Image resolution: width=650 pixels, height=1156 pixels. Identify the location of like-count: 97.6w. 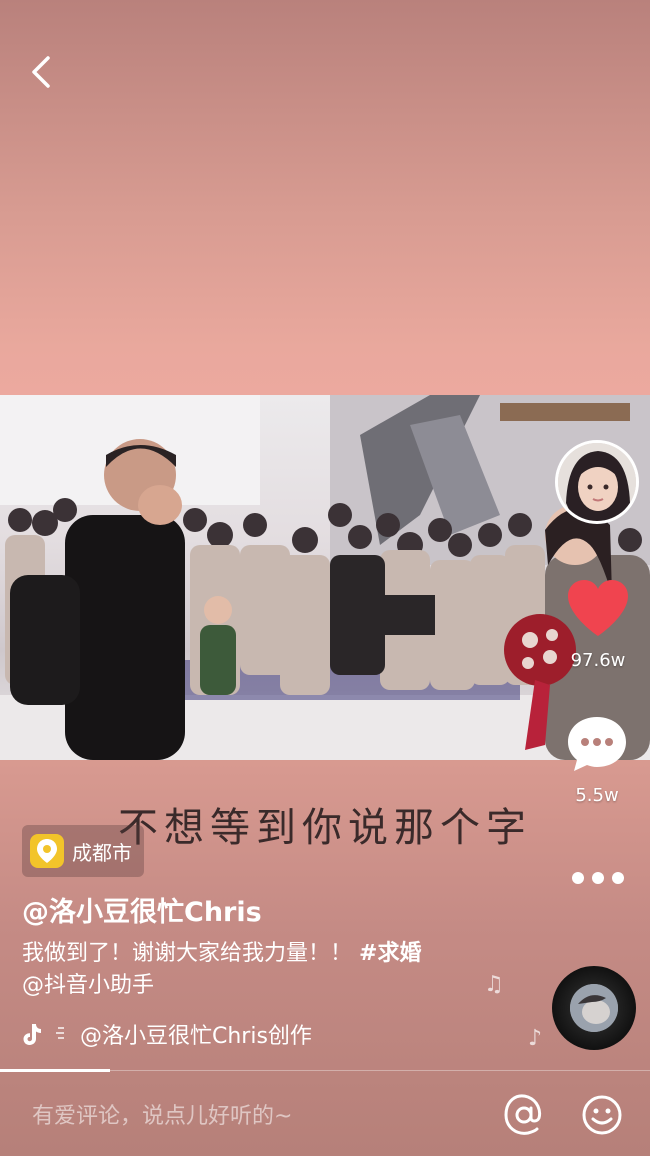
(598, 660).